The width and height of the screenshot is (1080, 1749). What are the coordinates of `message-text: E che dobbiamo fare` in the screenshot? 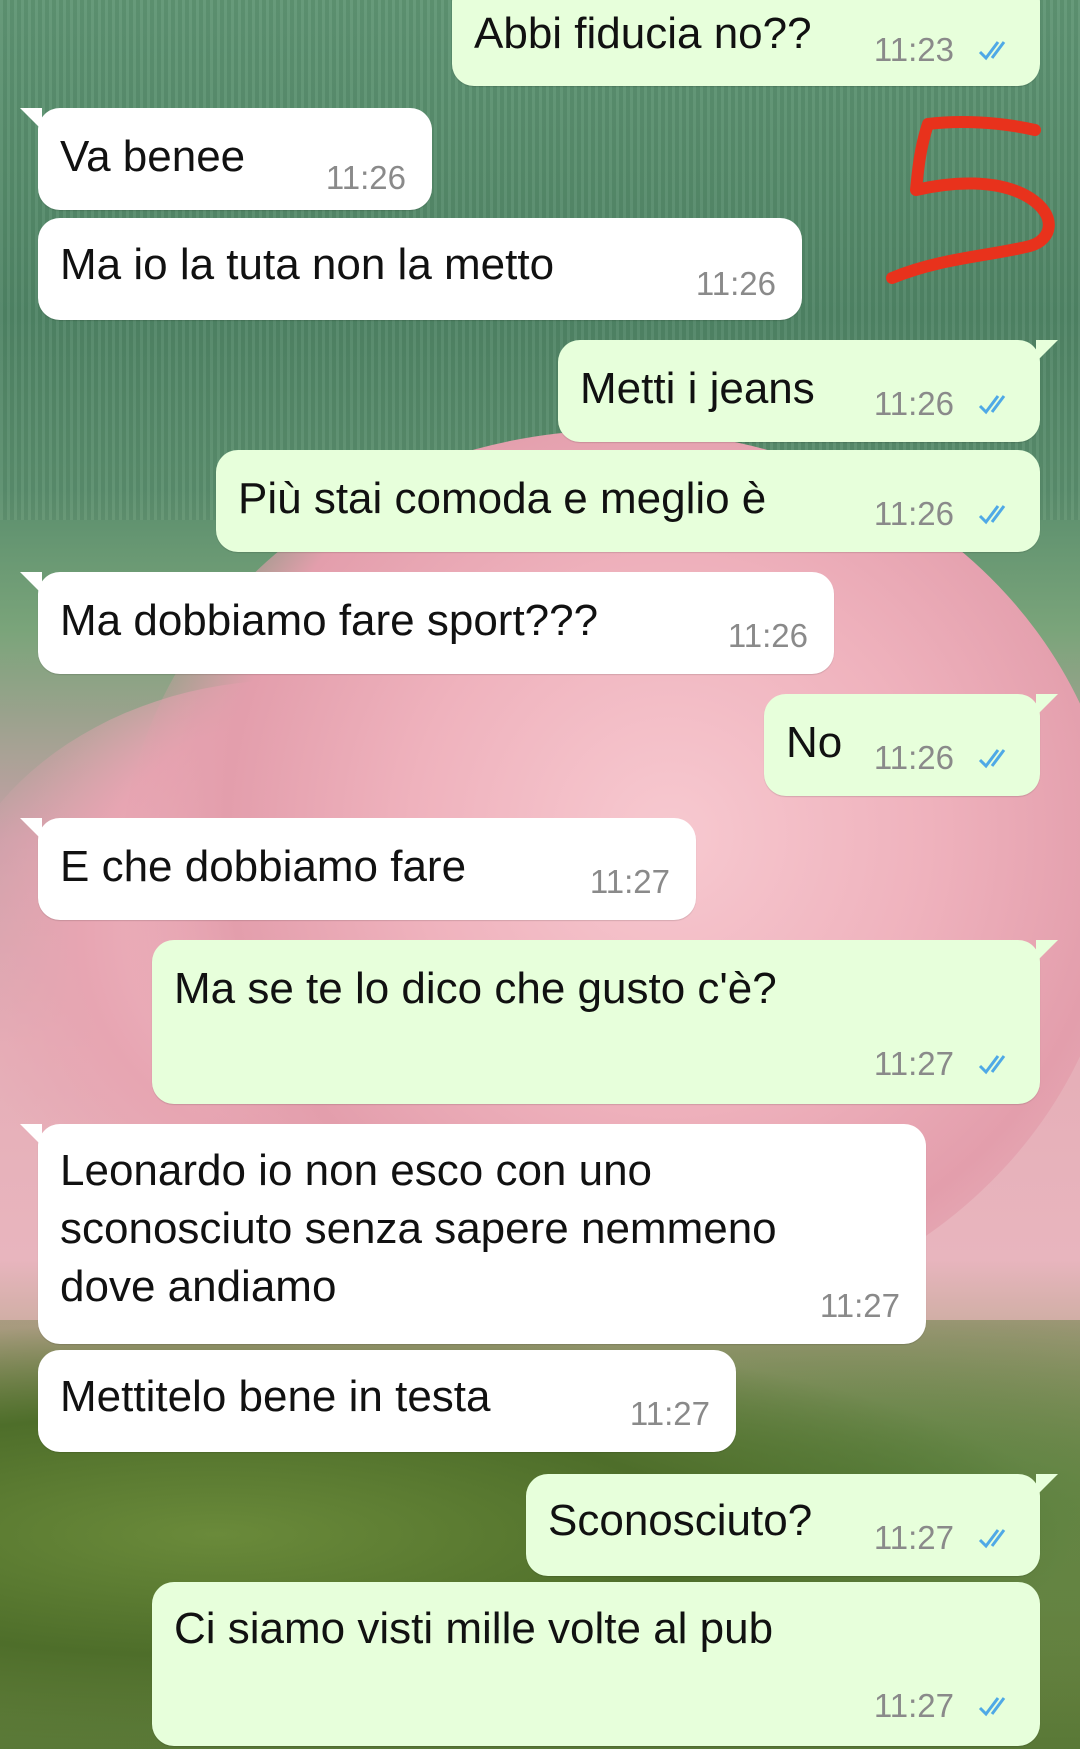 It's located at (263, 866).